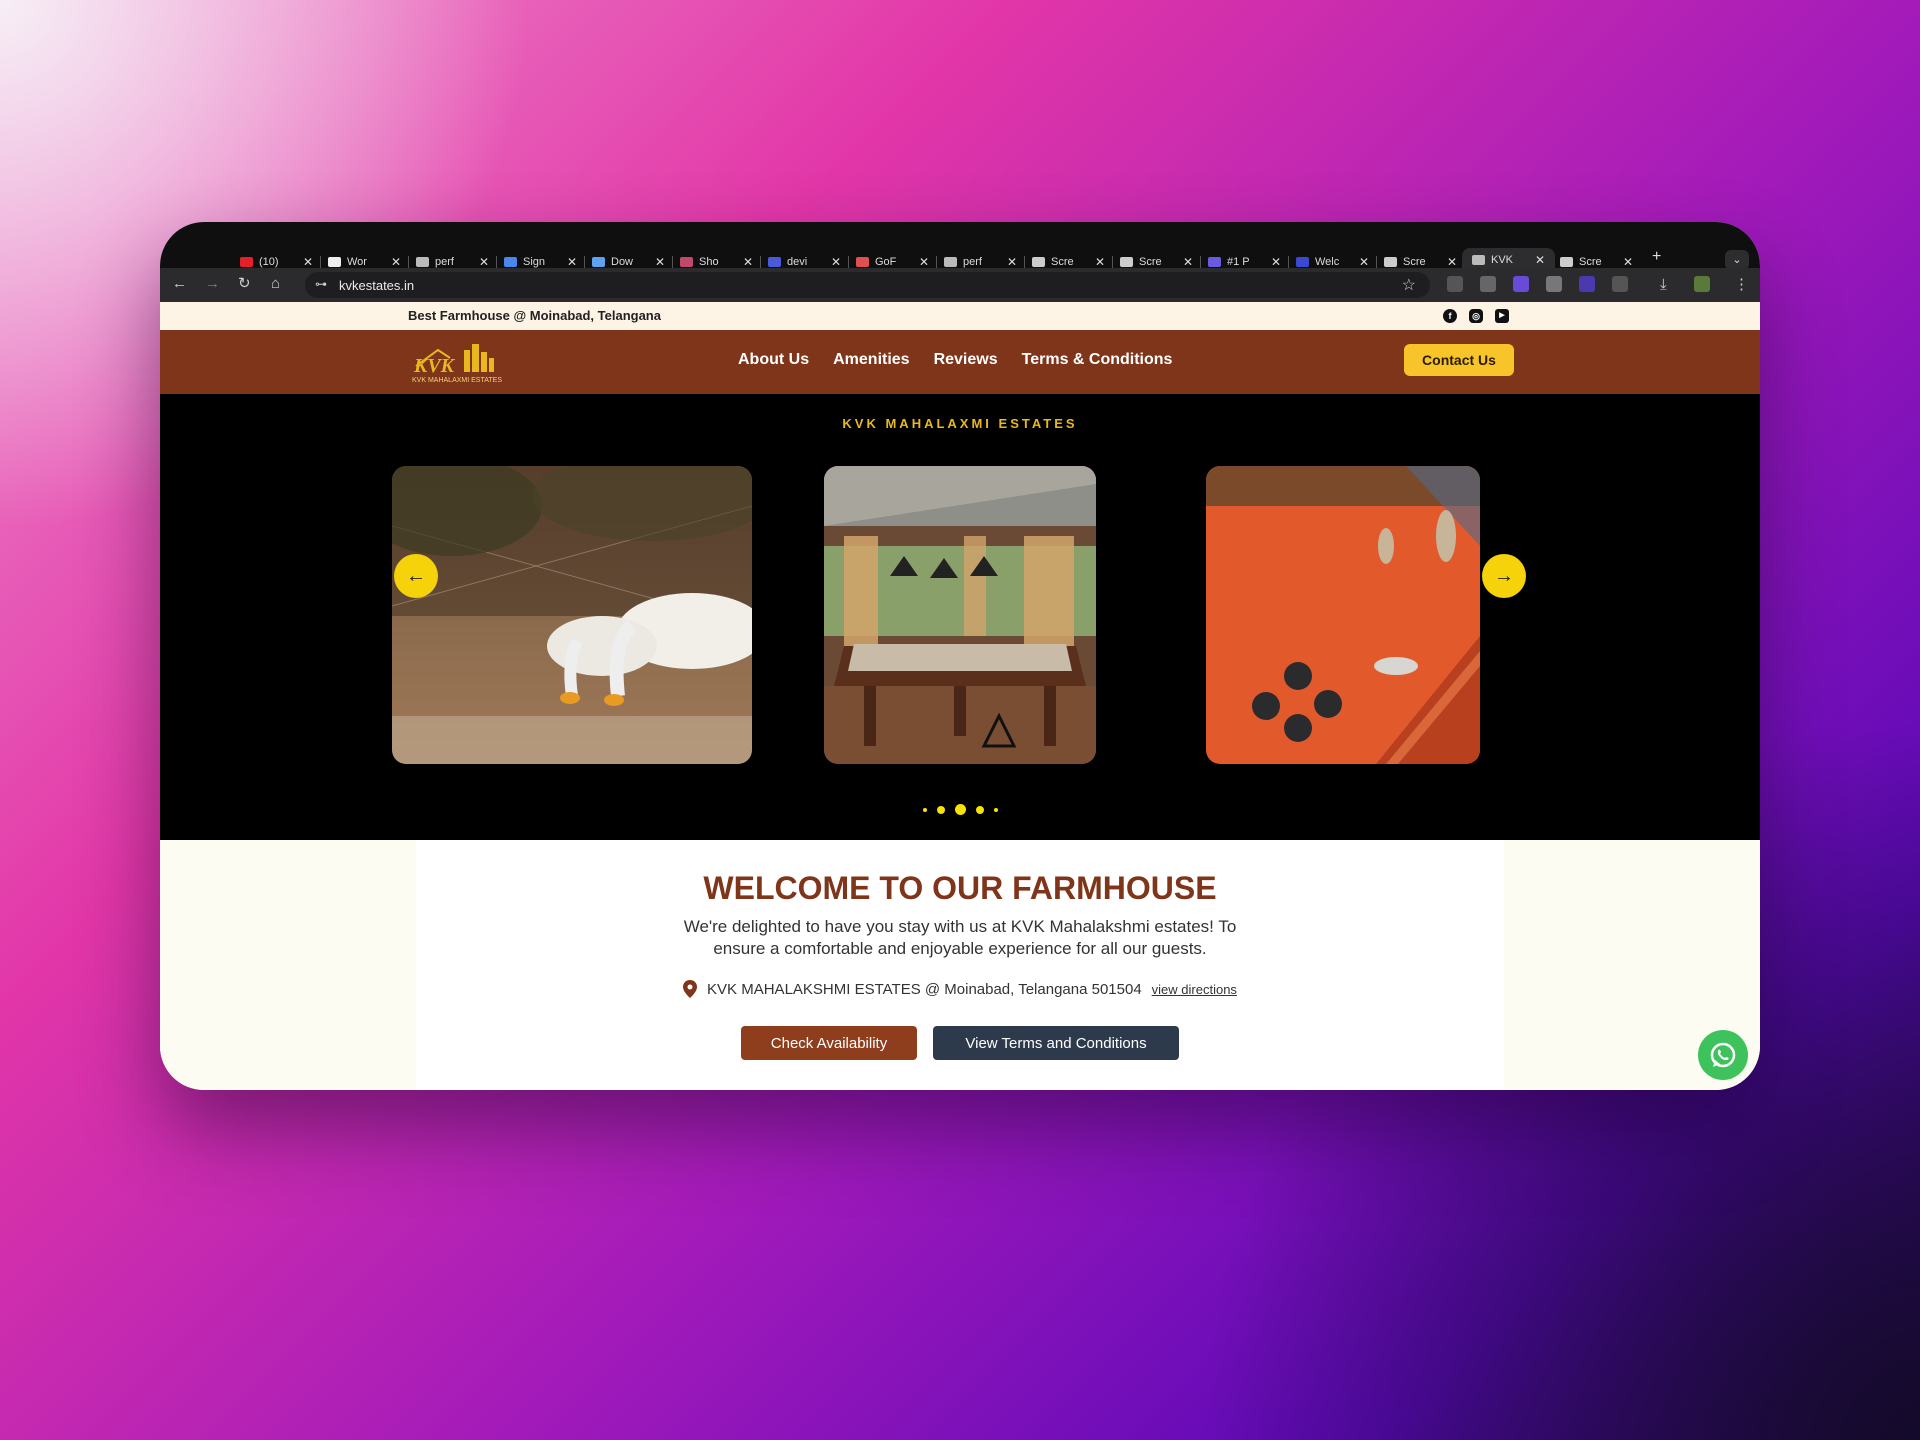 Image resolution: width=1920 pixels, height=1440 pixels. What do you see at coordinates (275, 284) in the screenshot?
I see `home-icon: ⌂` at bounding box center [275, 284].